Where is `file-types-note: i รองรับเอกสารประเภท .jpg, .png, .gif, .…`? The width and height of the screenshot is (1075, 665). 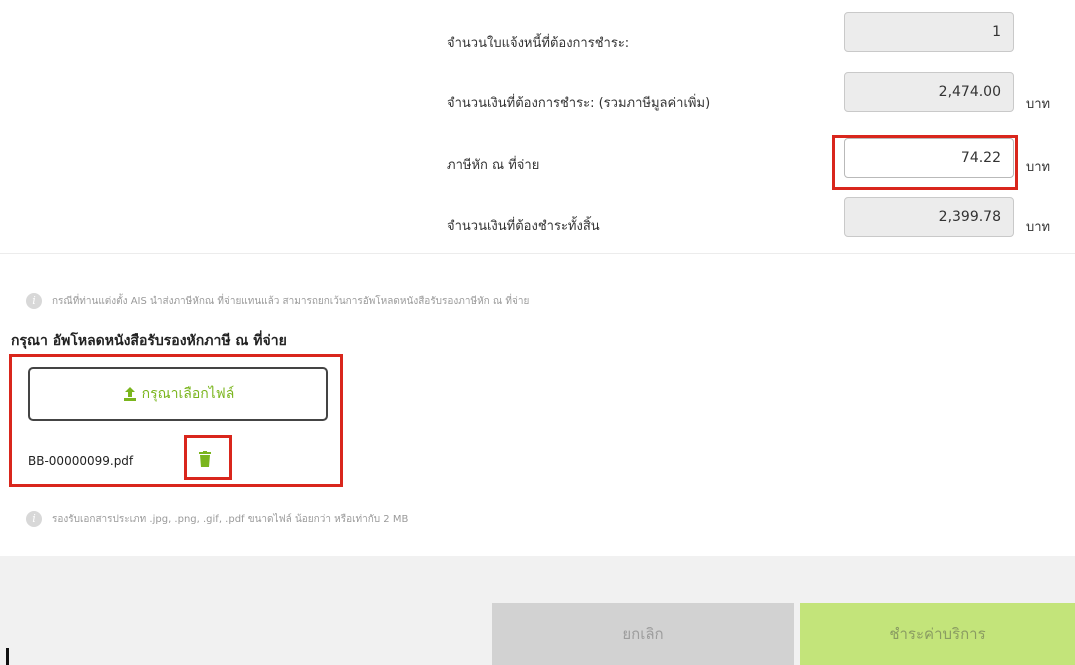 file-types-note: i รองรับเอกสารประเภท .jpg, .png, .gif, .… is located at coordinates (217, 519).